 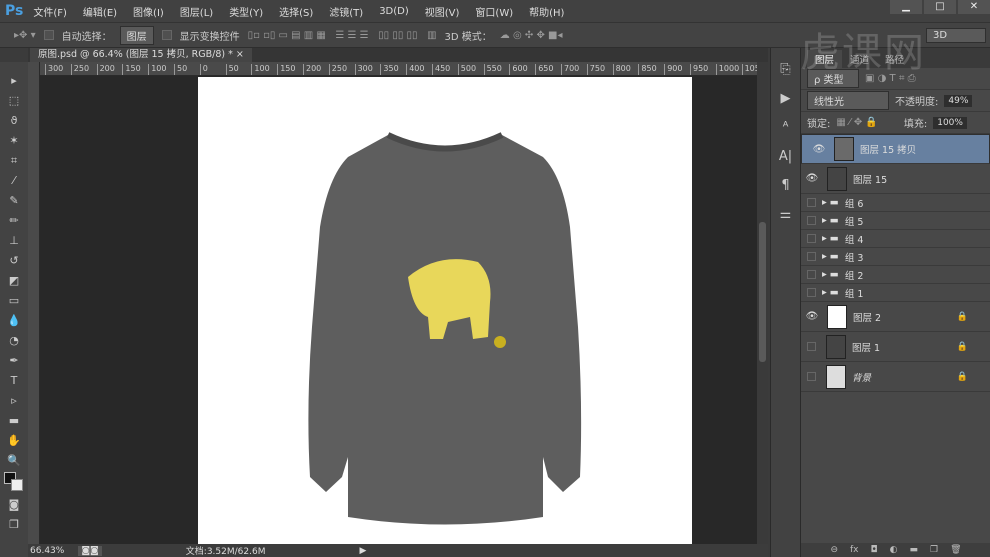 I want to click on menu-edit: 编辑(E), so click(x=100, y=11).